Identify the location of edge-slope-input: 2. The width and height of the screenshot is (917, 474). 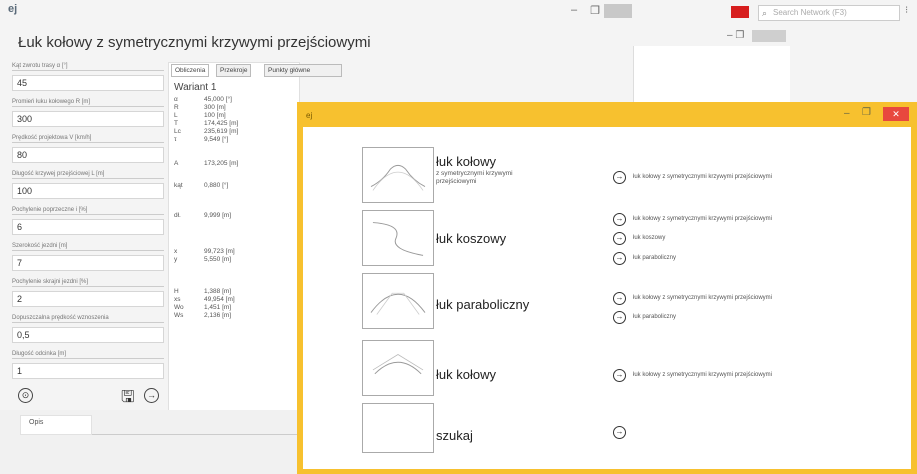
(88, 299).